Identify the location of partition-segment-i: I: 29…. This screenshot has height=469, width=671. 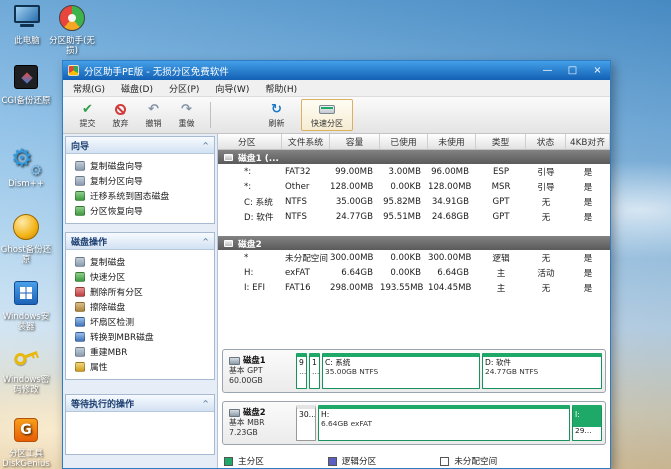
(587, 423).